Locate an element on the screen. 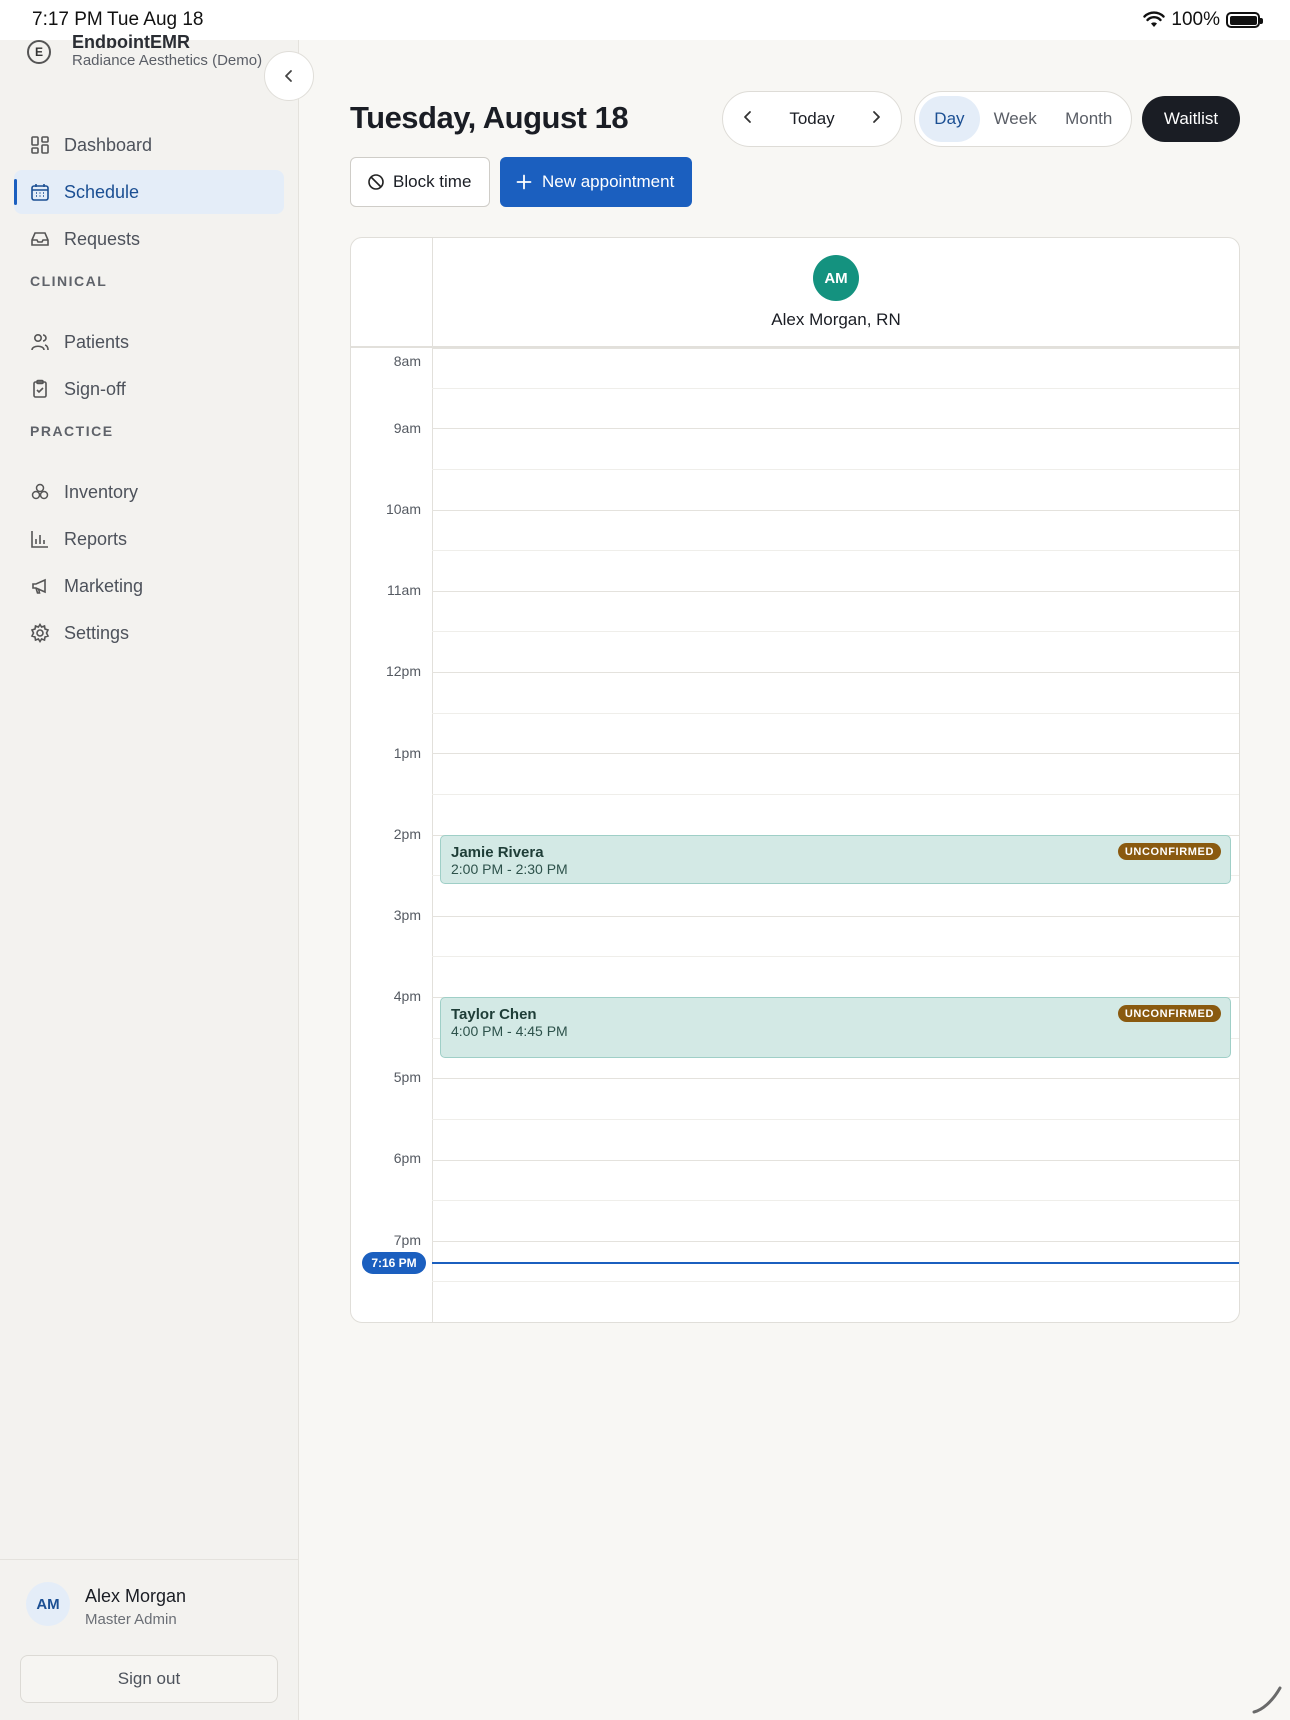  sidebar-item-label: Schedule is located at coordinates (102, 191).